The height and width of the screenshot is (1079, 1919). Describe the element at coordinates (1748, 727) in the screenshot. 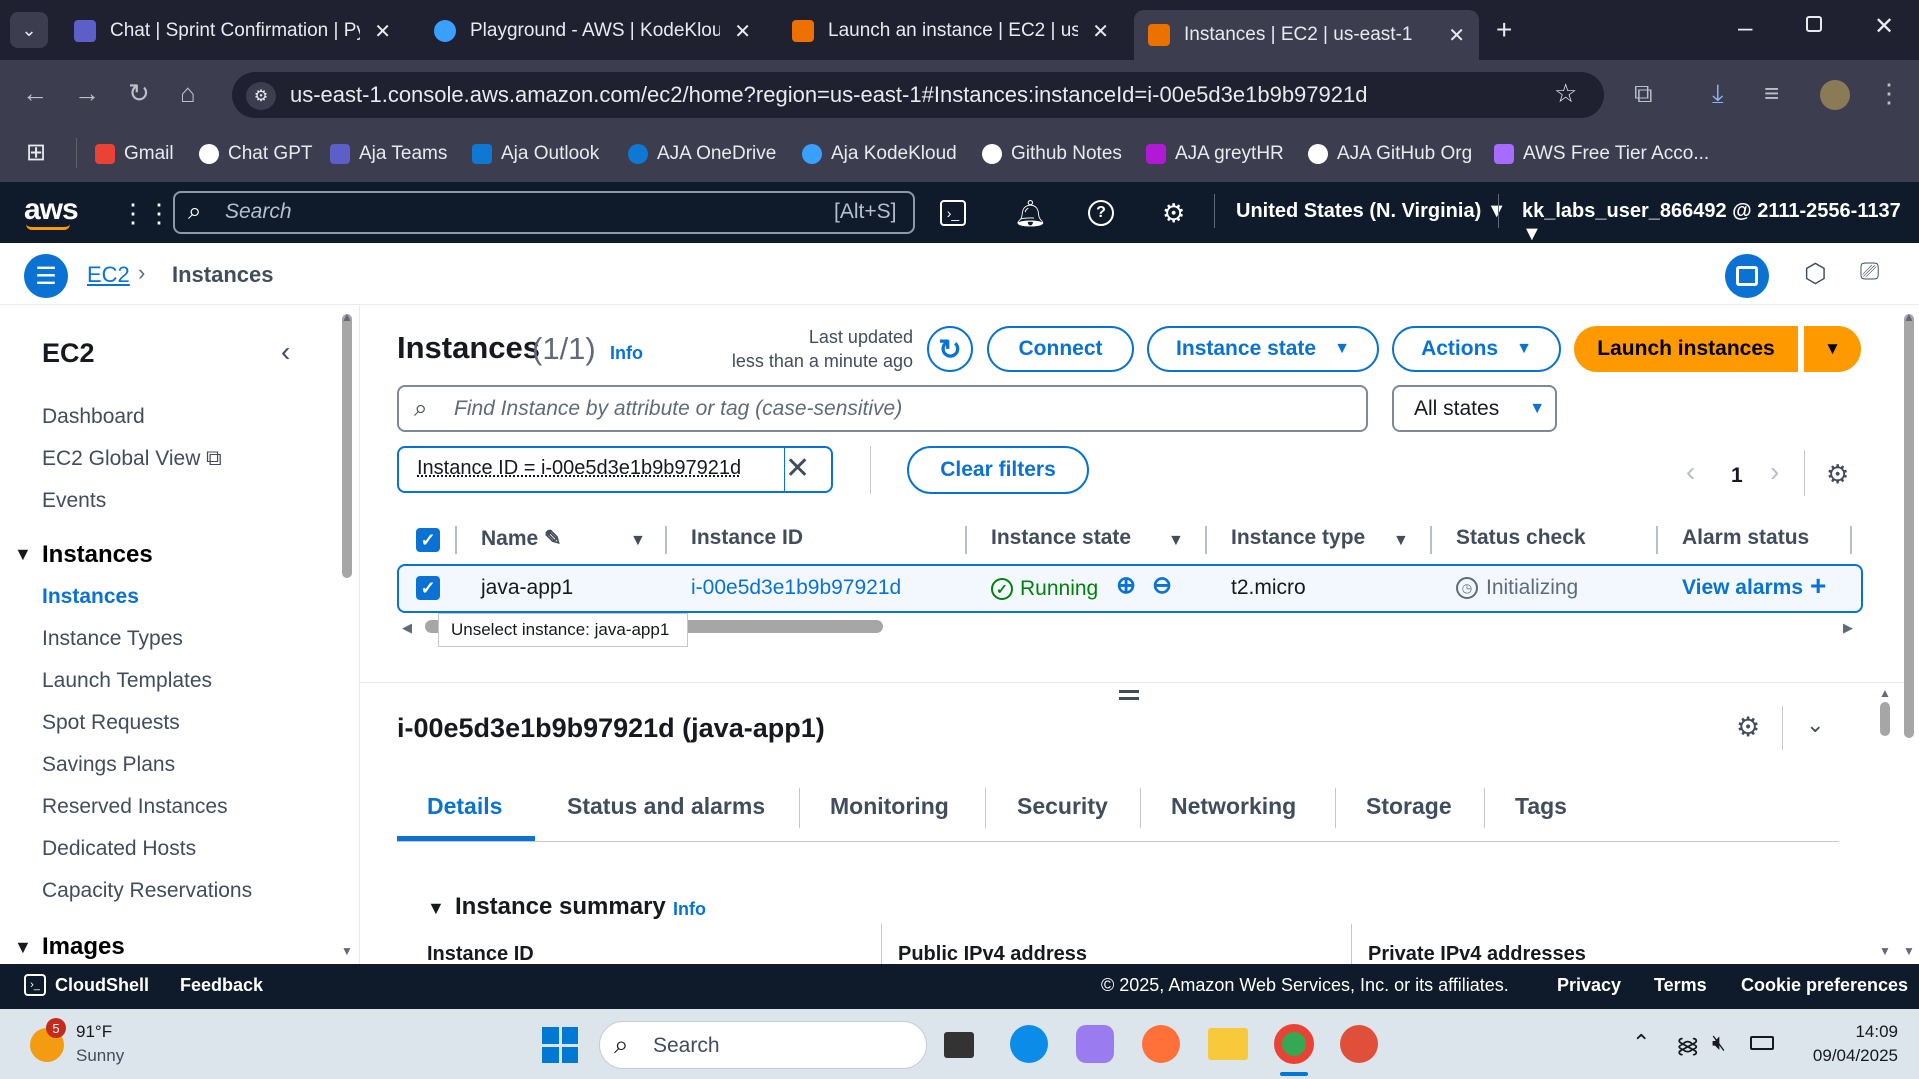

I see `panel-settings-gear-icon: ⚙` at that location.